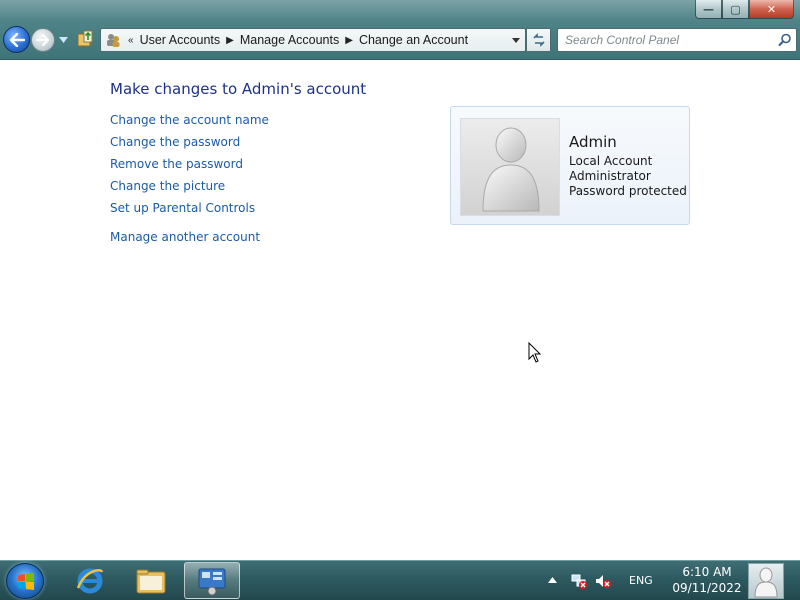 The width and height of the screenshot is (800, 600). Describe the element at coordinates (516, 40) in the screenshot. I see `address-dropdown-icon` at that location.